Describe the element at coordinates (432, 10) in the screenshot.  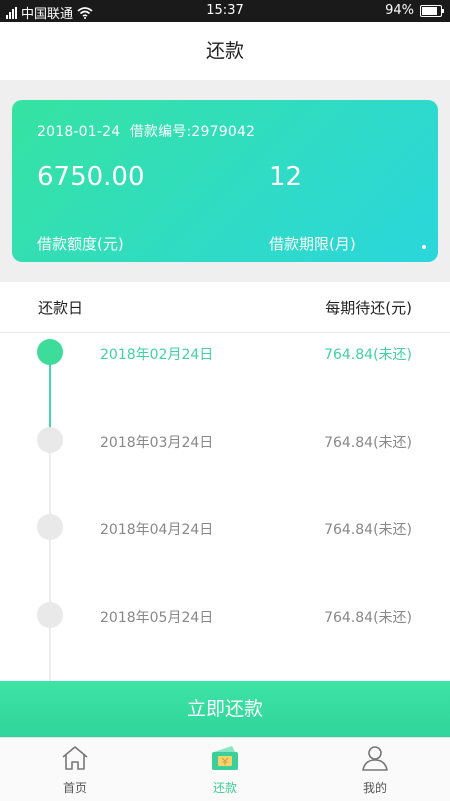
I see `battery-icon` at that location.